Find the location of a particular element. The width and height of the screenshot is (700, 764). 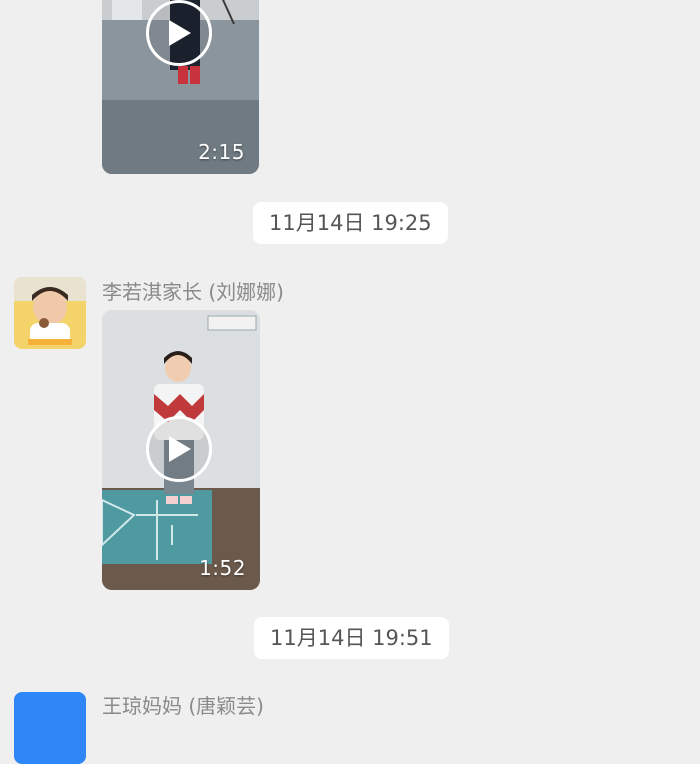

timestamp-divider: 11月14日 19:25 is located at coordinates (350, 223).